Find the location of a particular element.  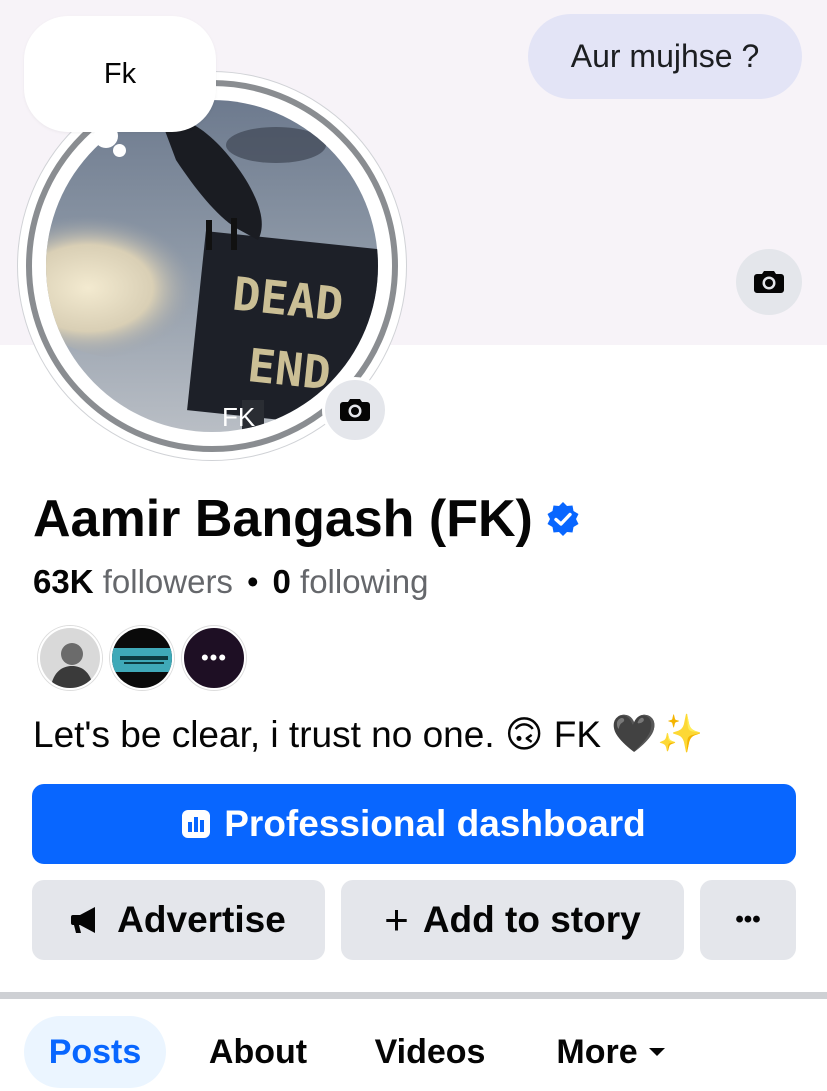

upside-down-face-emoji: 🙃 is located at coordinates (524, 734).